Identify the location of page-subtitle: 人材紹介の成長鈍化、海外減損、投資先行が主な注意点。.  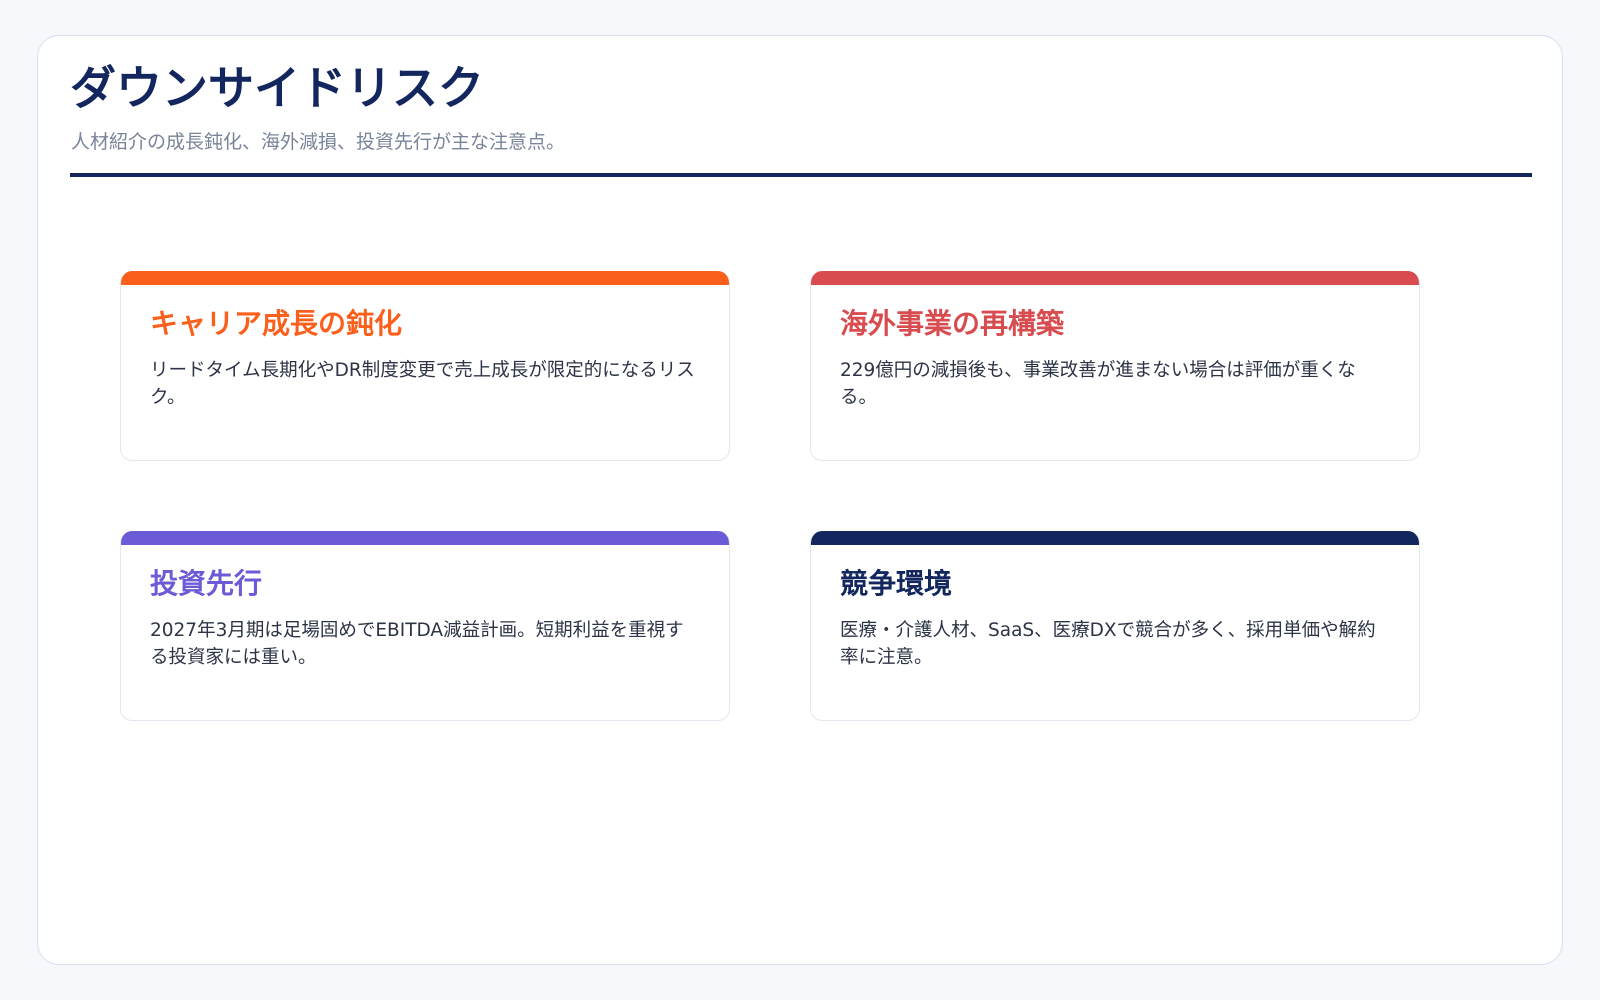
(318, 142).